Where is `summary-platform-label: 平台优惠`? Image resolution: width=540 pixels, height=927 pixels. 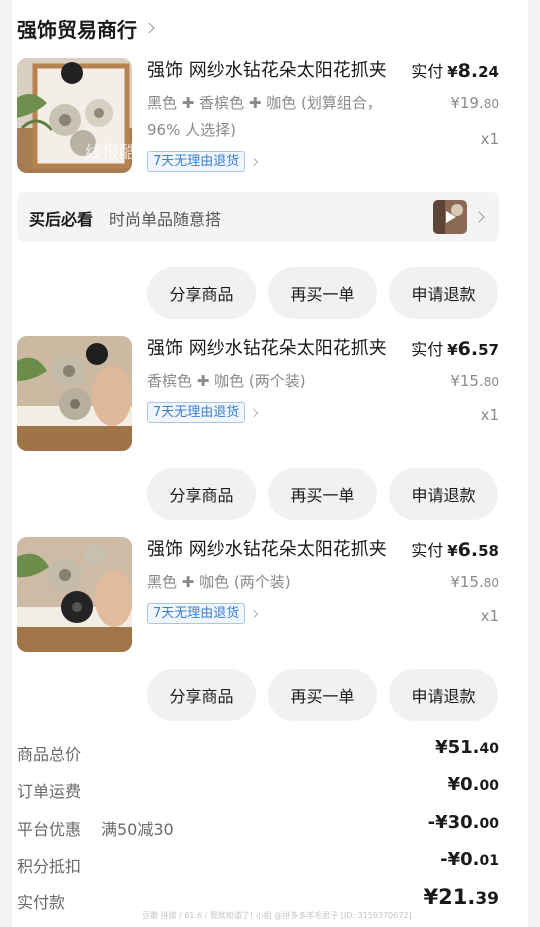
summary-platform-label: 平台优惠 is located at coordinates (49, 829).